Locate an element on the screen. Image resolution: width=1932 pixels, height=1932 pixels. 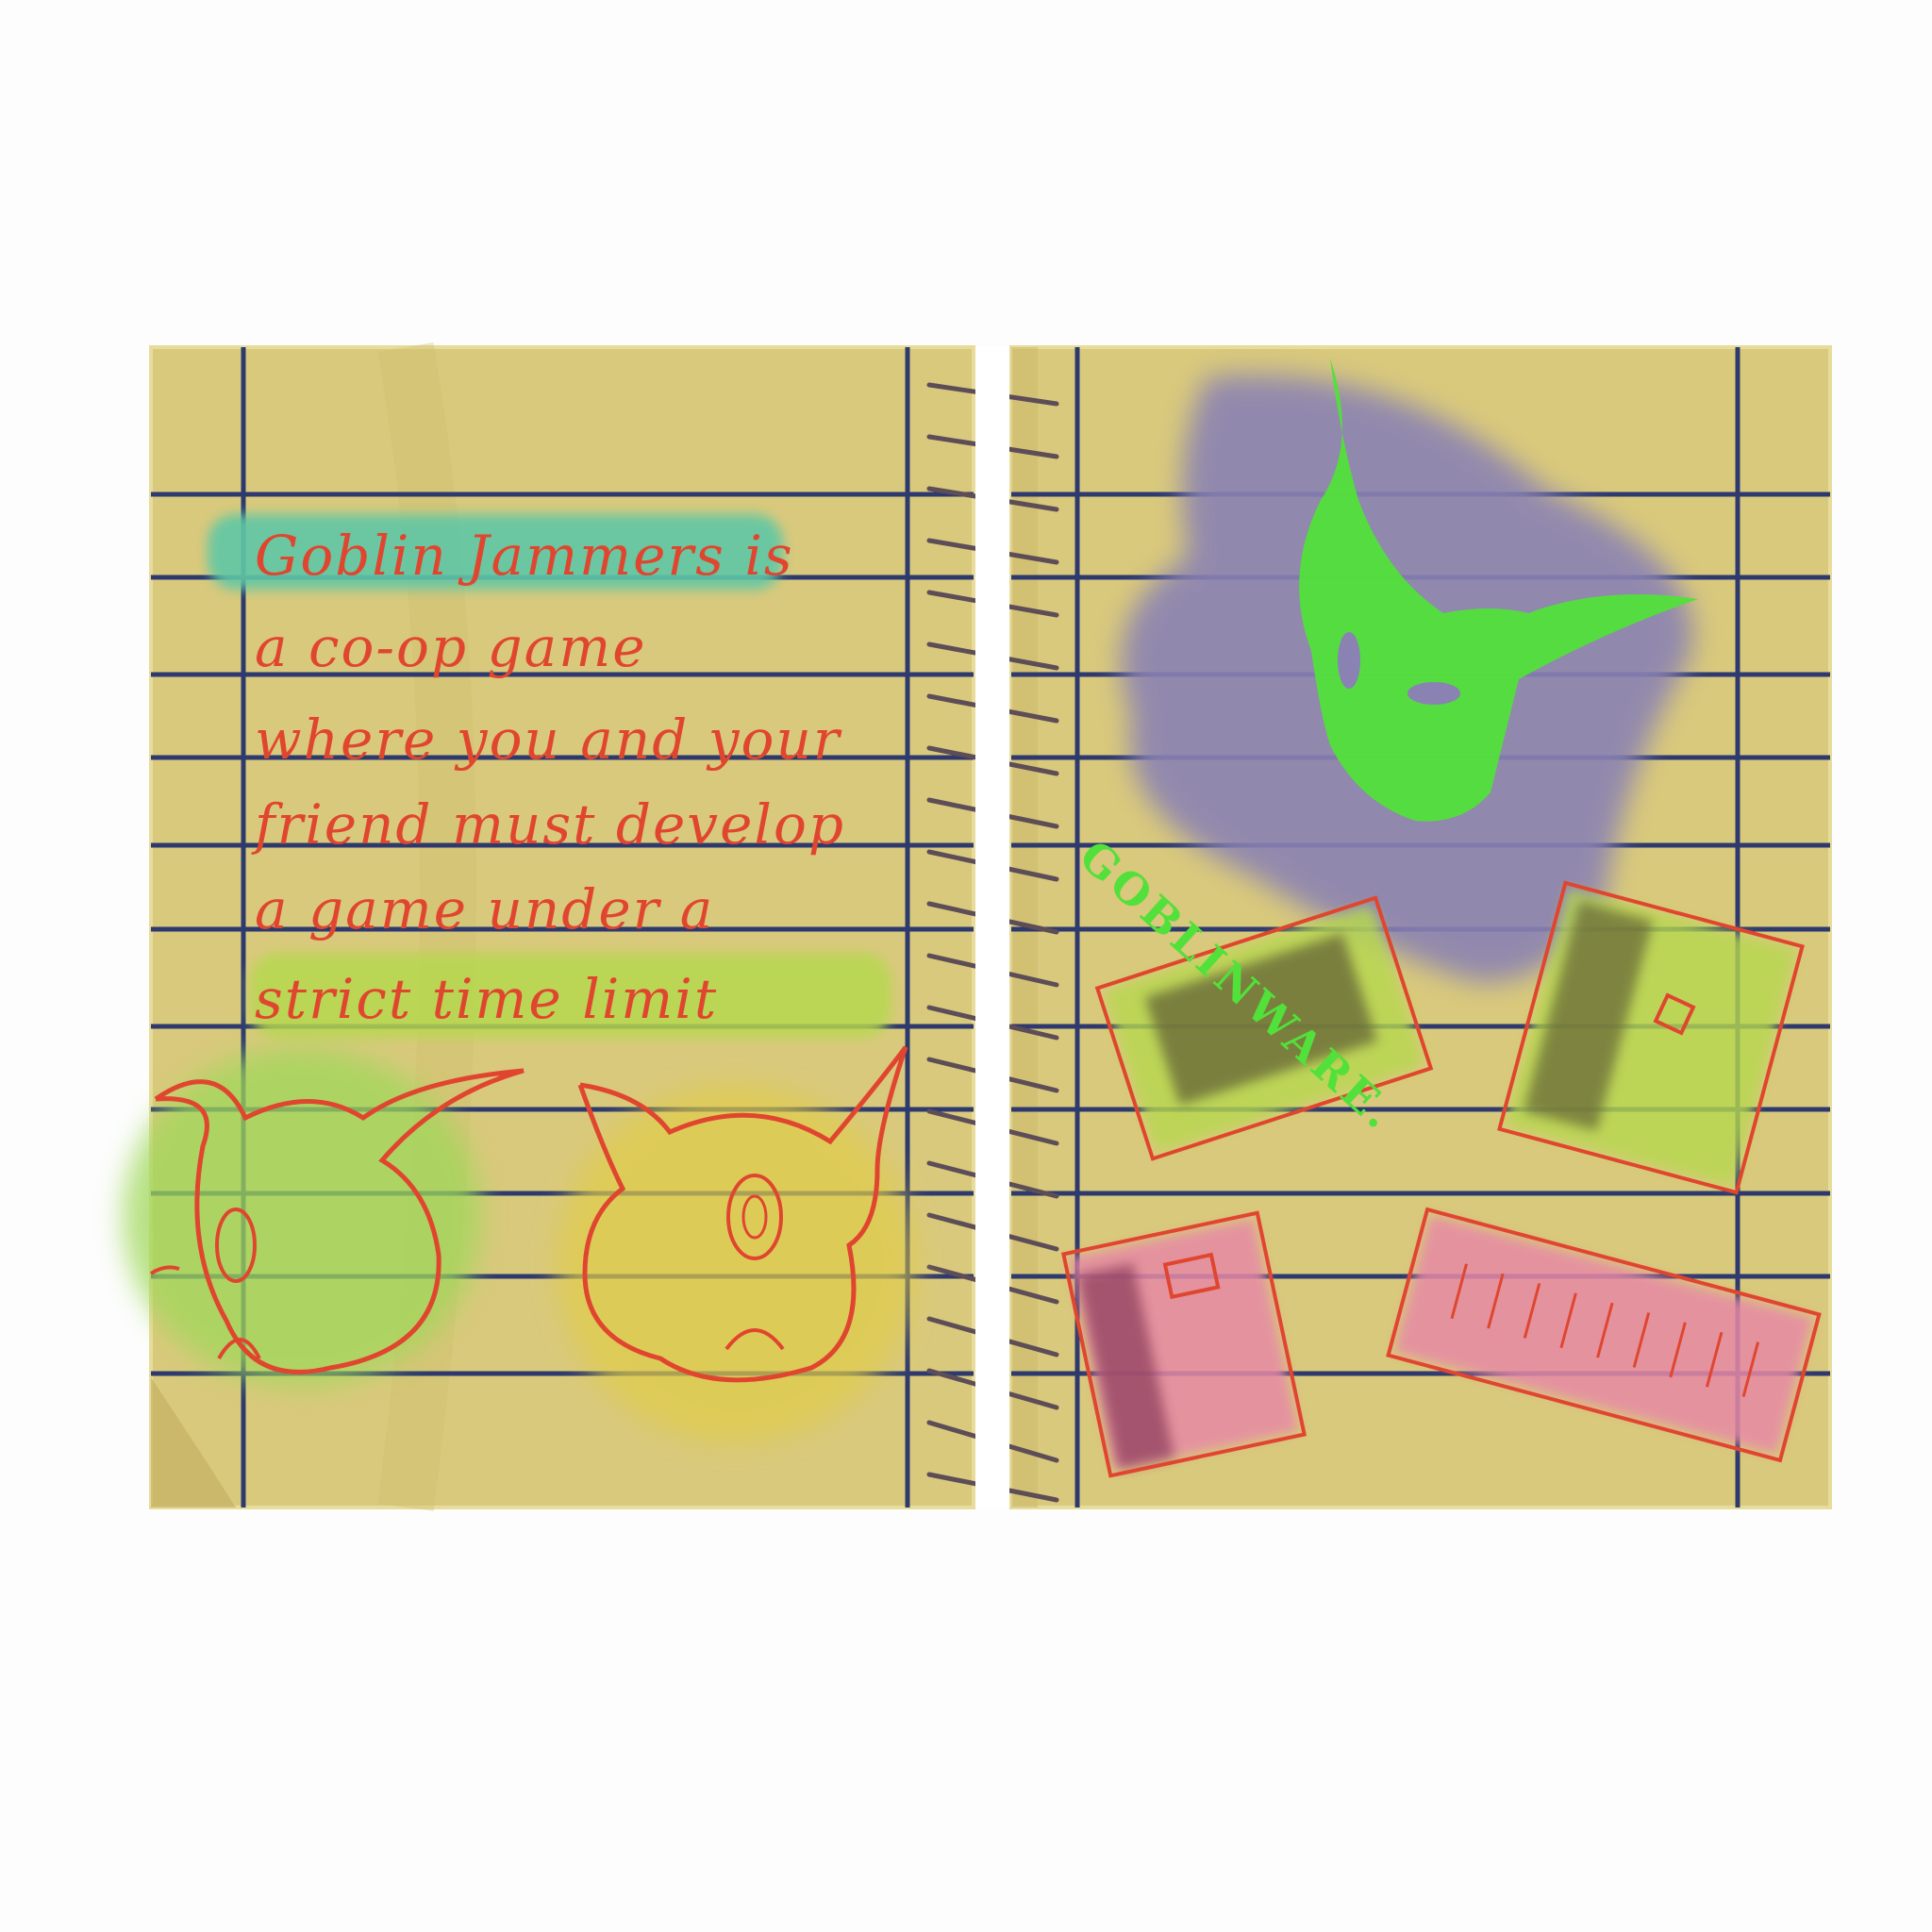
note-line-5: a game under a is located at coordinates (485, 909).